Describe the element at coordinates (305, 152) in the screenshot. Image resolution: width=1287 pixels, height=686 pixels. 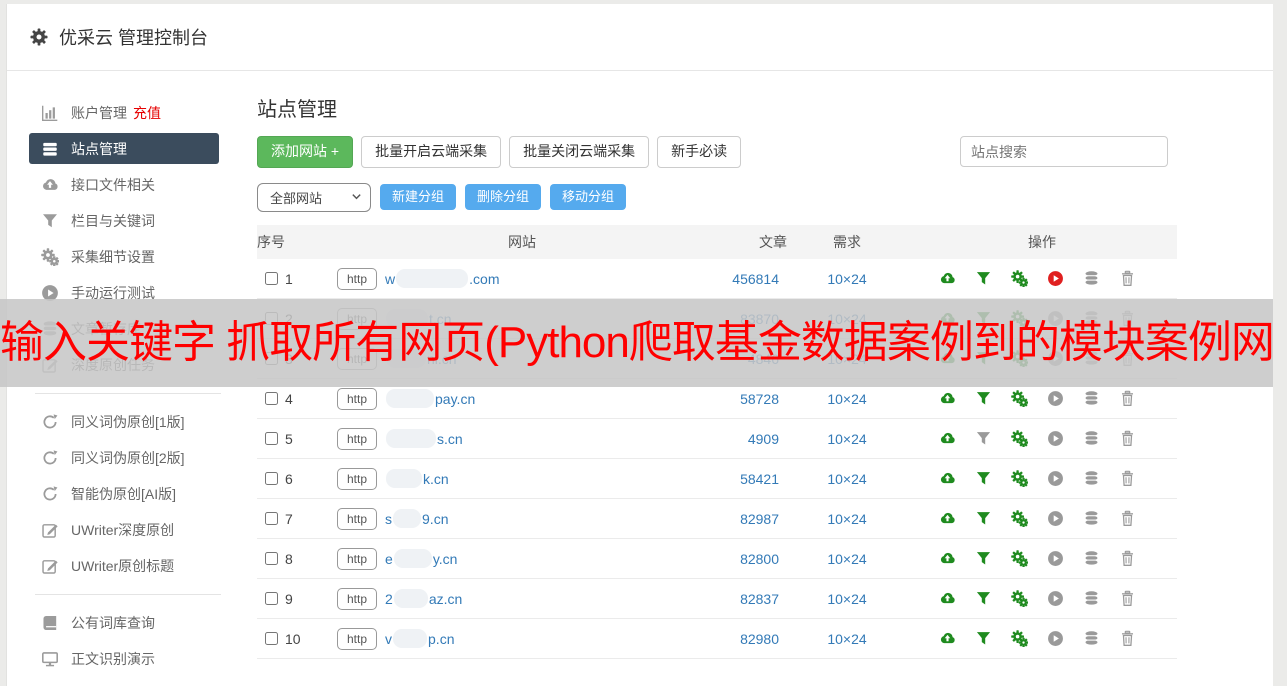
I see `add-site-button: 添加网站 +` at that location.